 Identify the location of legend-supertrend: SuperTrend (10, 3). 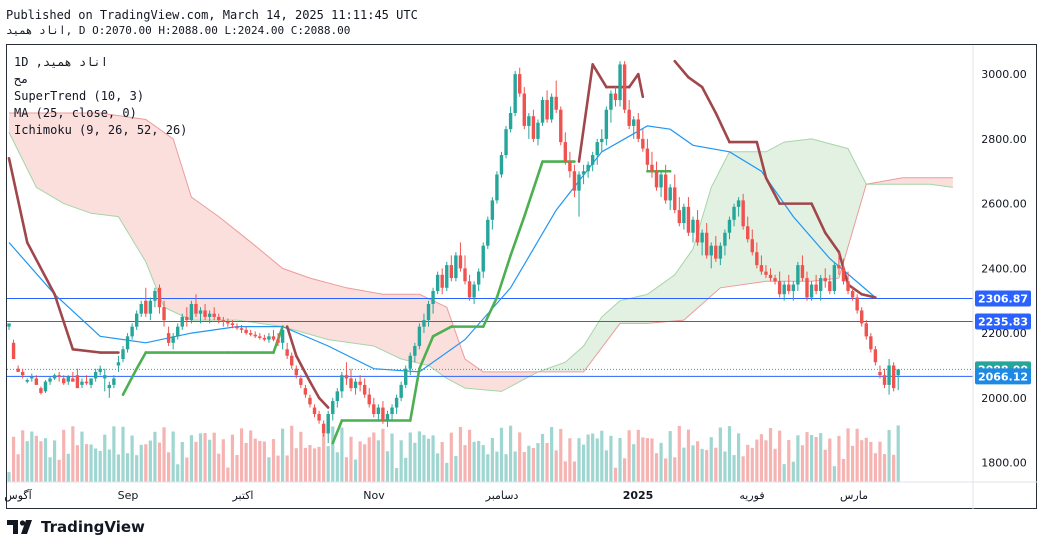
(100, 96).